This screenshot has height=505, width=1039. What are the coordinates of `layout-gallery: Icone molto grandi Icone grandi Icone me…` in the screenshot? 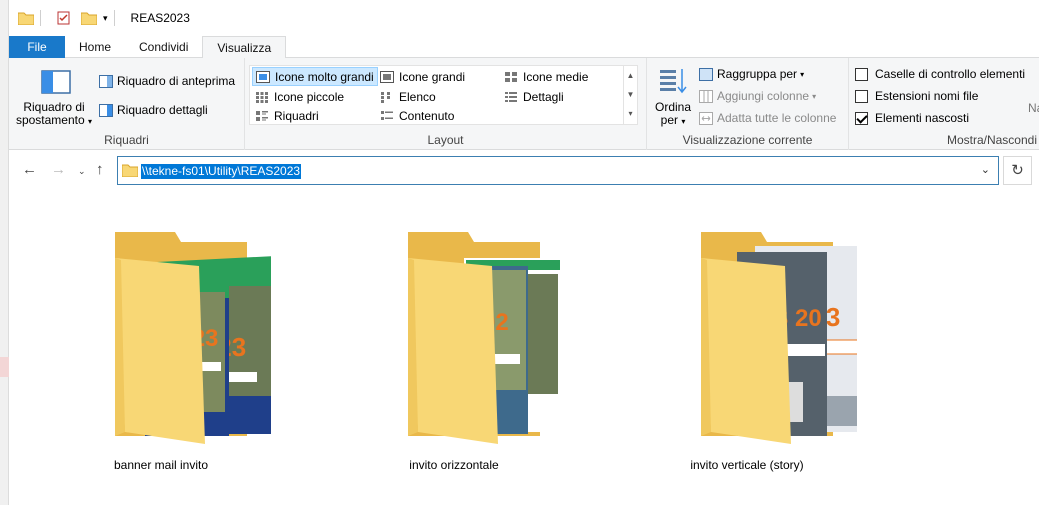 It's located at (443, 95).